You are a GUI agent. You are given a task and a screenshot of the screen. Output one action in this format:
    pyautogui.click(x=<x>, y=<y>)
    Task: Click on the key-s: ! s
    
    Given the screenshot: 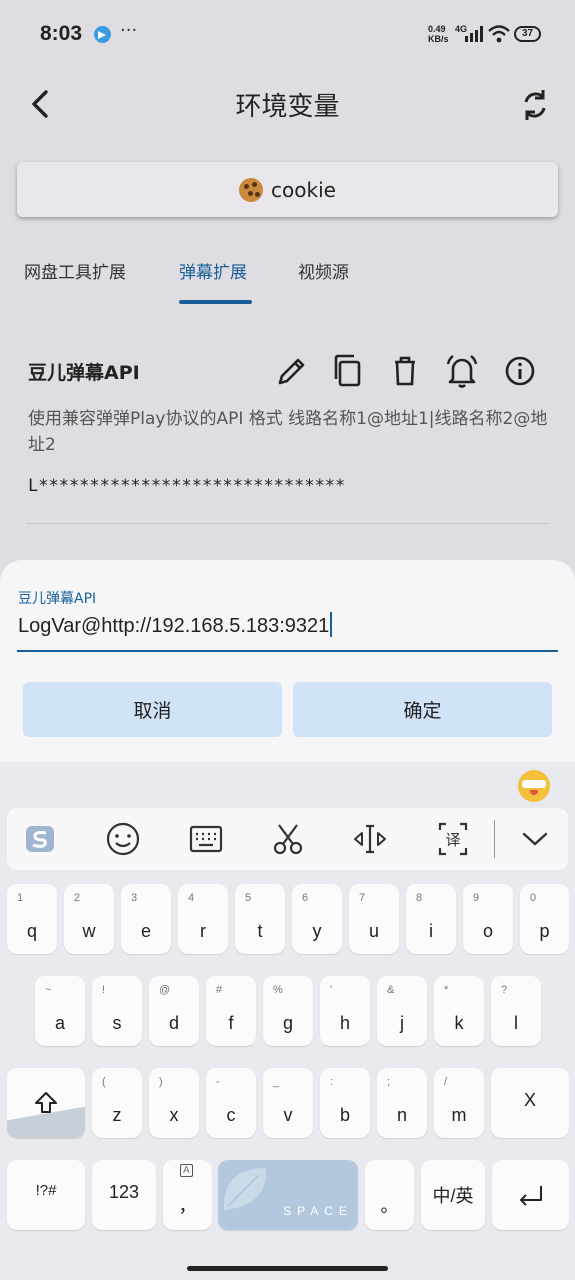 What is the action you would take?
    pyautogui.click(x=117, y=1011)
    